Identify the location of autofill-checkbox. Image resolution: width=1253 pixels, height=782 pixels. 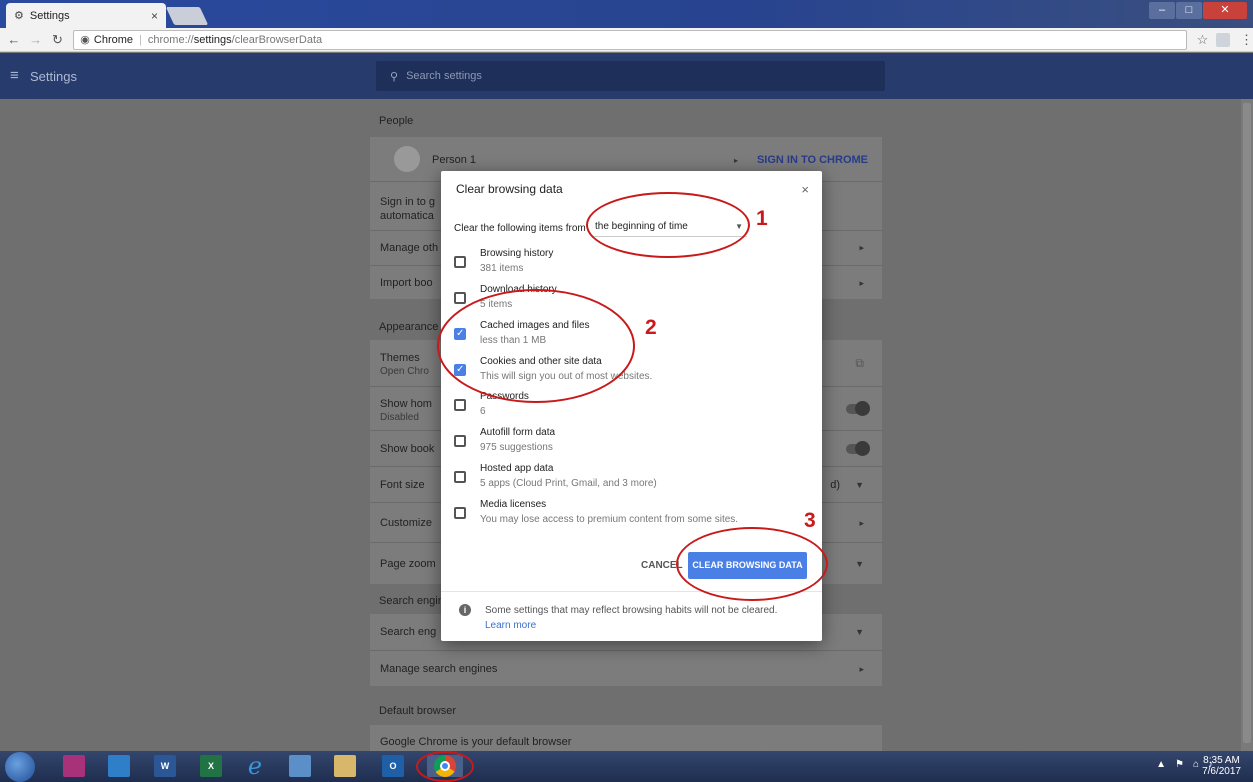
(460, 441).